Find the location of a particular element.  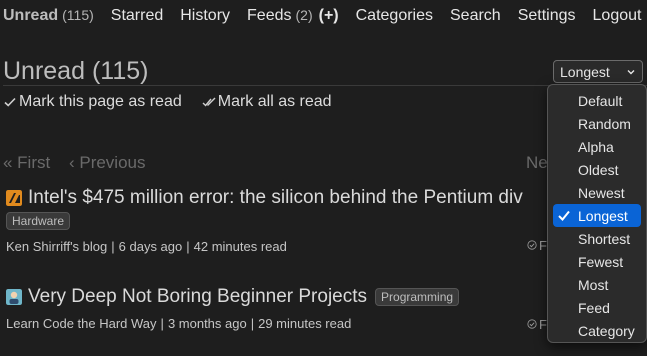

mark-all-read-button: Mark all as read is located at coordinates (267, 102).